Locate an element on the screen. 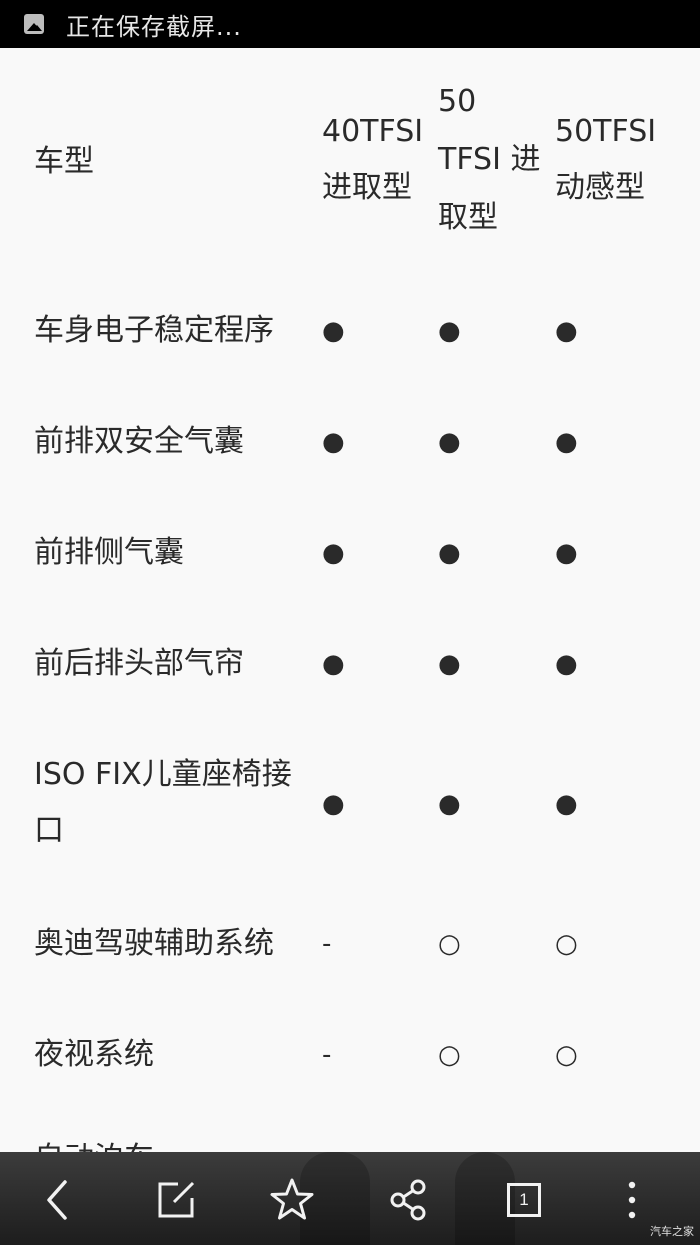 Image resolution: width=700 pixels, height=1245 pixels. watermark: 汽车之家 is located at coordinates (672, 1231).